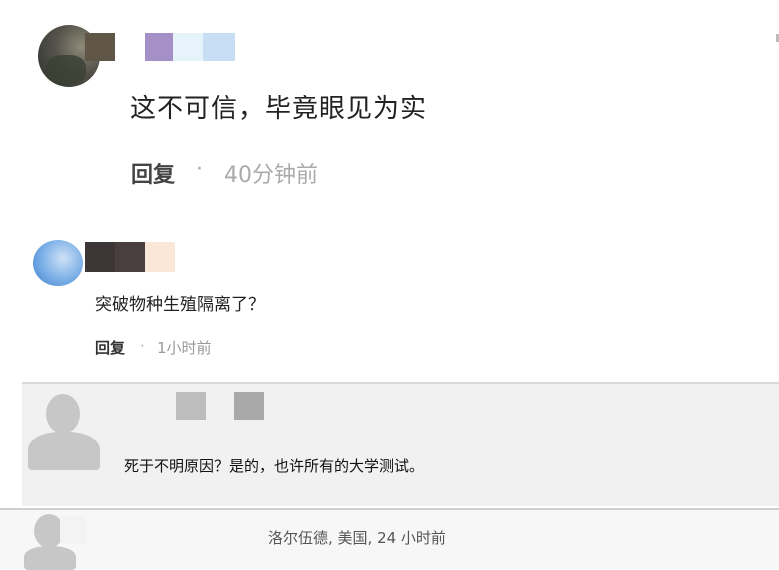  Describe the element at coordinates (271, 175) in the screenshot. I see `timestamp: 40分钟前` at that location.